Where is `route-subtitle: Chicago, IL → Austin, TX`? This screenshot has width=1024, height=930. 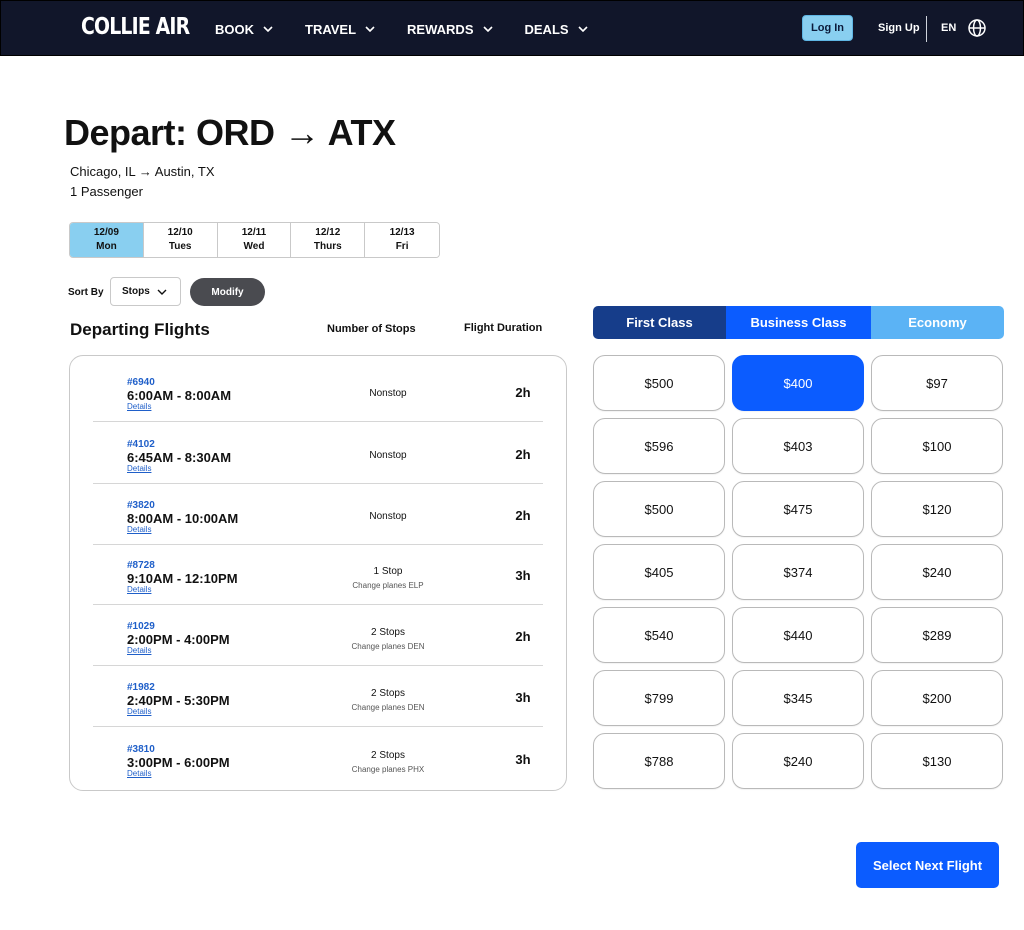 route-subtitle: Chicago, IL → Austin, TX is located at coordinates (142, 171).